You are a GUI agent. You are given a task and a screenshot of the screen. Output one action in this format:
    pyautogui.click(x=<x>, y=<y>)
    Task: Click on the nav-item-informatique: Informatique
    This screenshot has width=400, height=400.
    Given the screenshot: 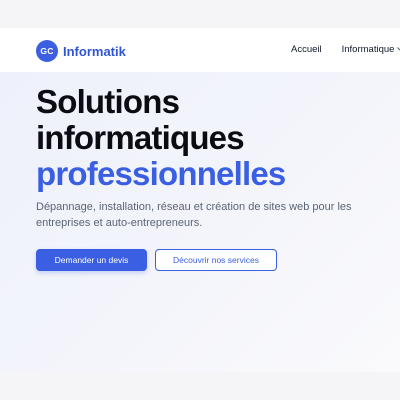 What is the action you would take?
    pyautogui.click(x=371, y=49)
    